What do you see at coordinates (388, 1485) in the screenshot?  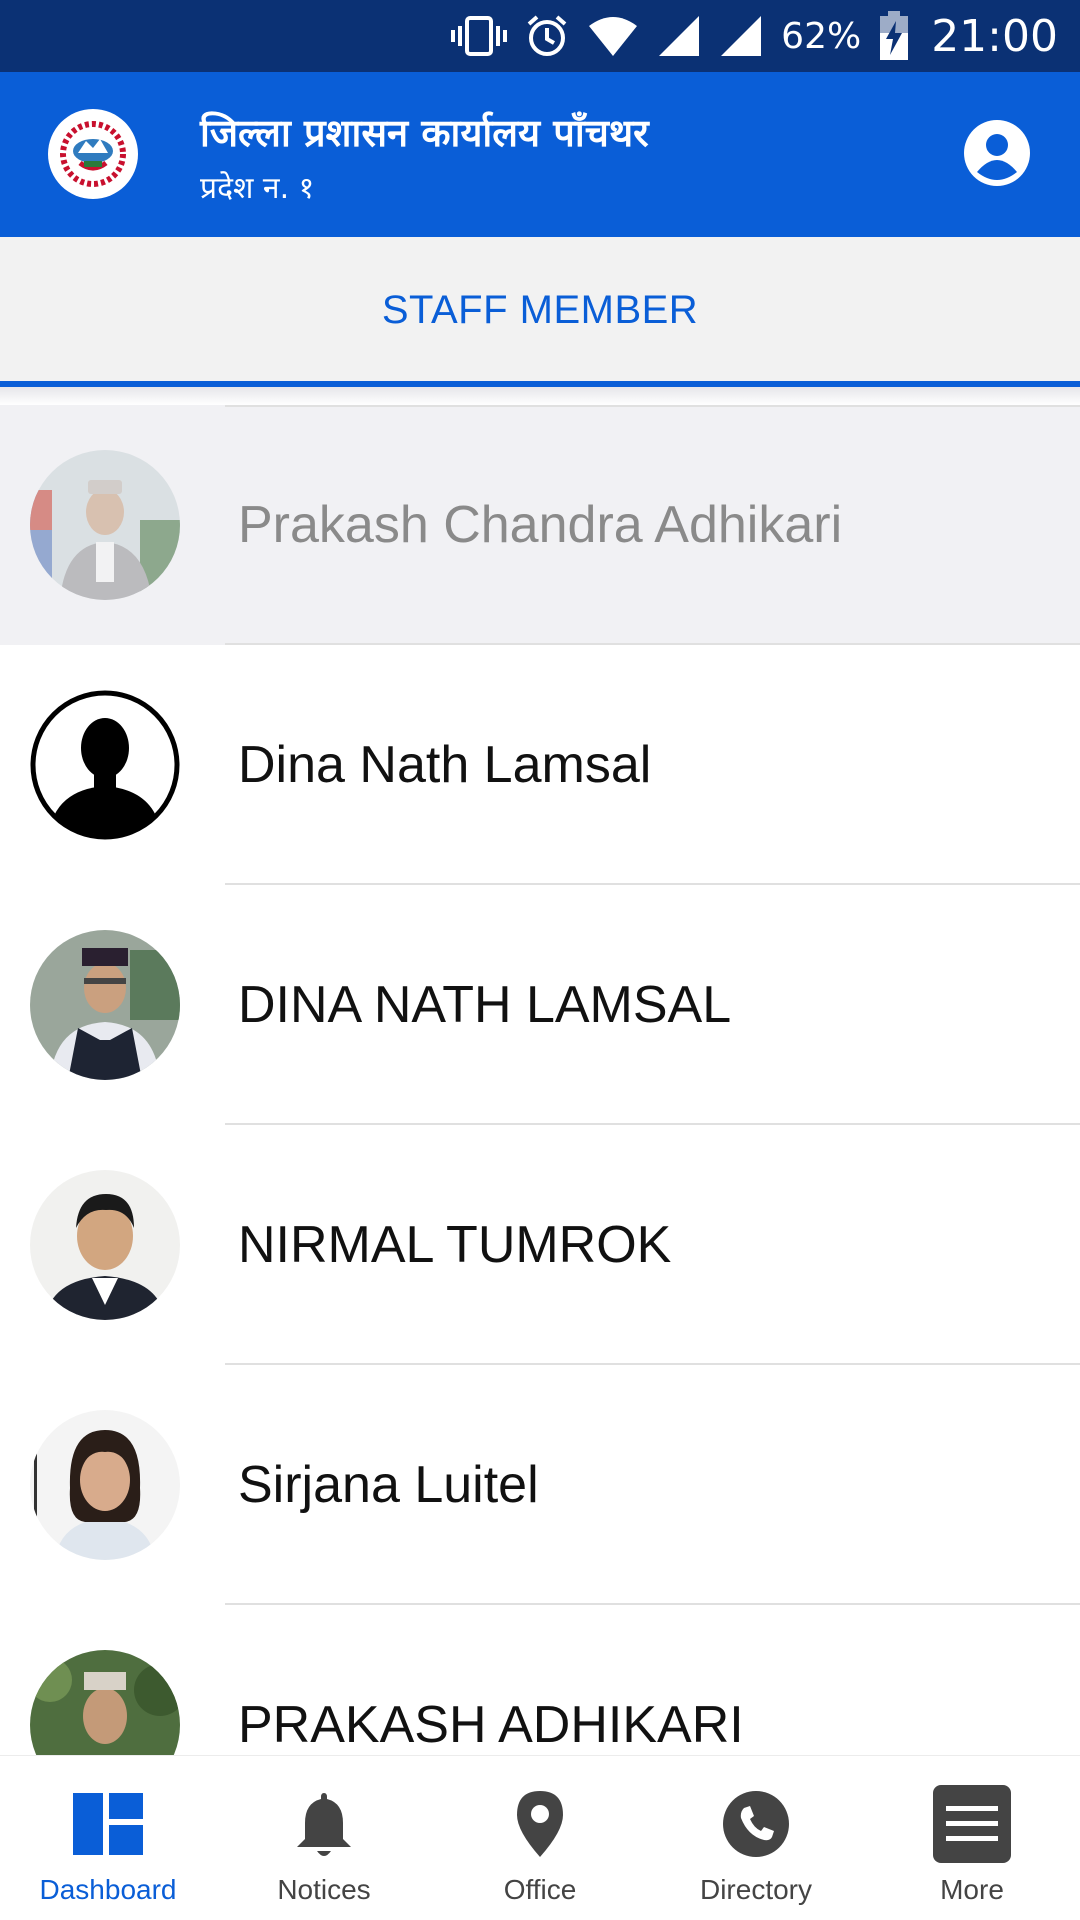 I see `staff-name: Sirjana Luitel` at bounding box center [388, 1485].